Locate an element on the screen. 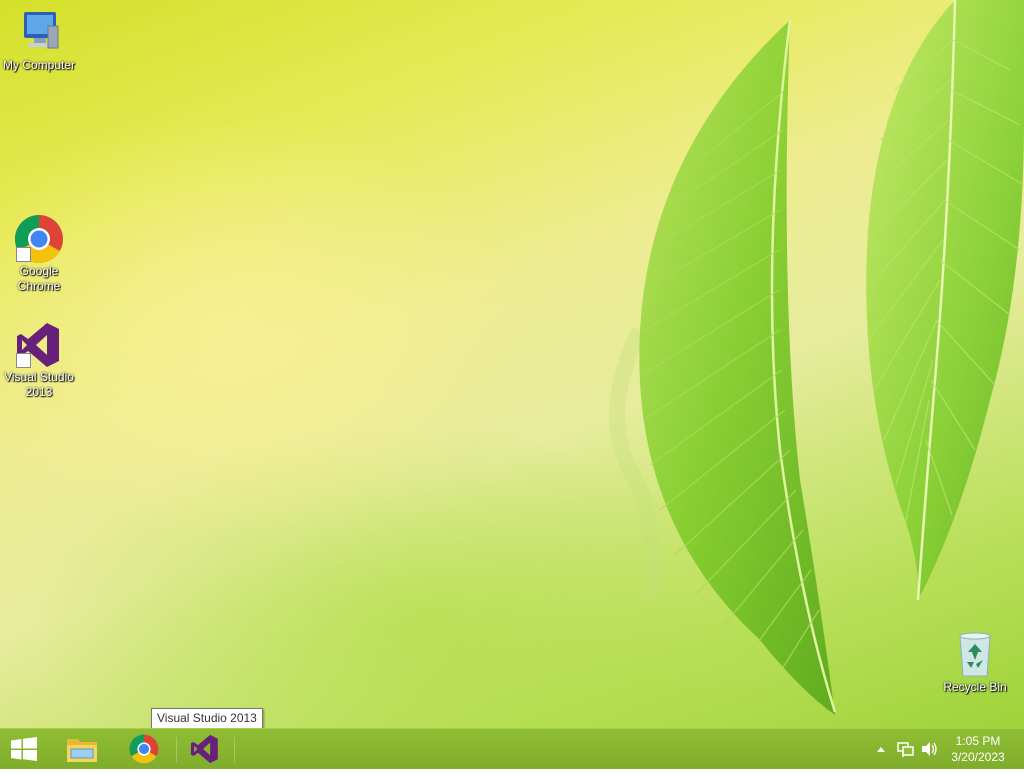 The width and height of the screenshot is (1024, 774). desktop-icon-label: Visual Studio 2013 is located at coordinates (39, 384).